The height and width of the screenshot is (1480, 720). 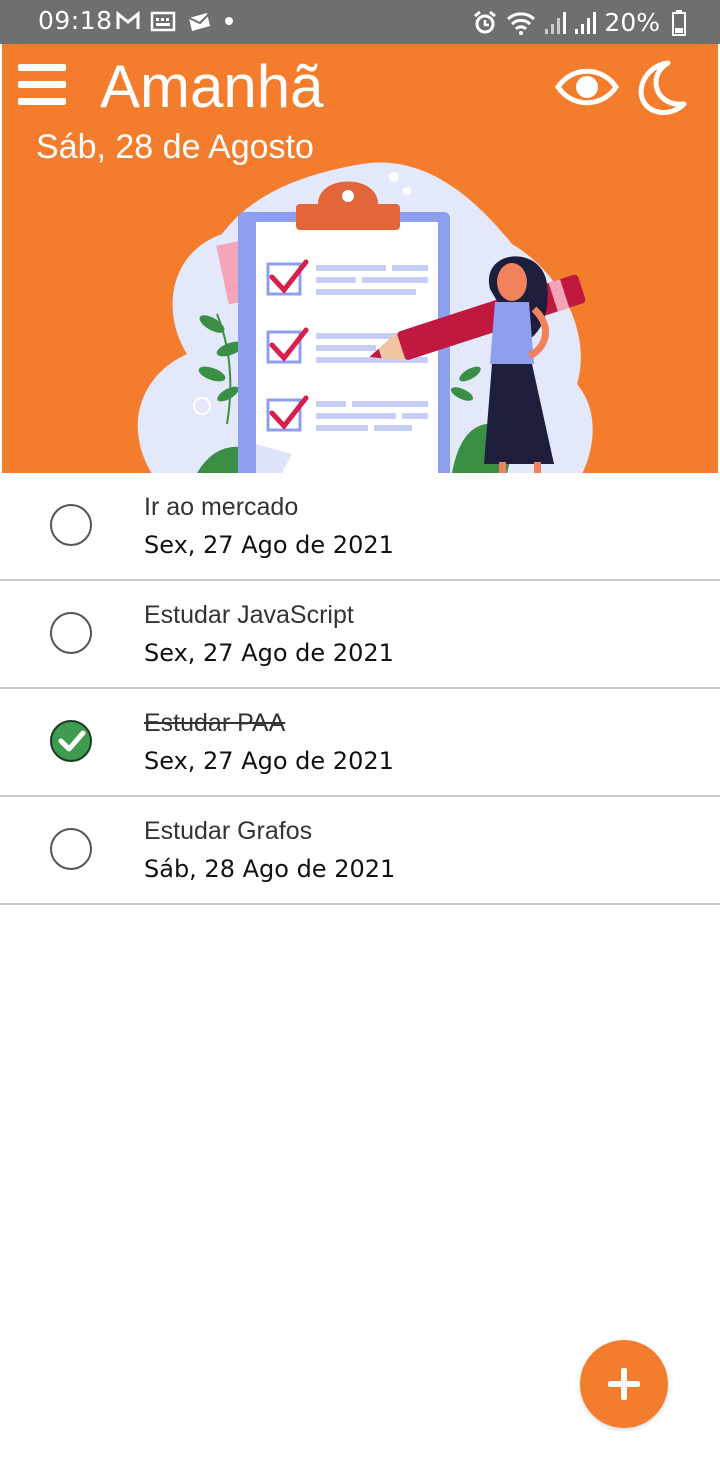 I want to click on task-date: Sáb, 28 Ago de 2021, so click(x=270, y=869).